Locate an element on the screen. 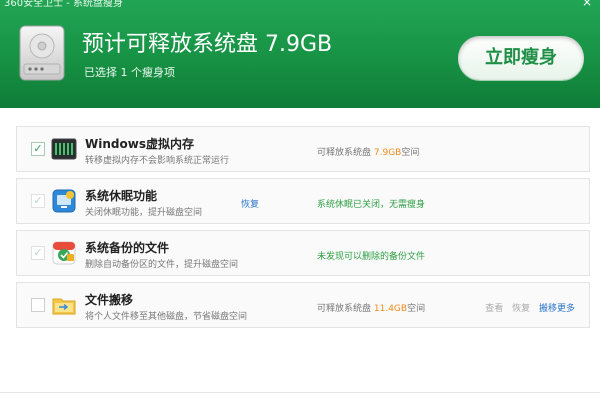 This screenshot has height=400, width=600. slim-now-label: 立即瘦身 is located at coordinates (521, 57).